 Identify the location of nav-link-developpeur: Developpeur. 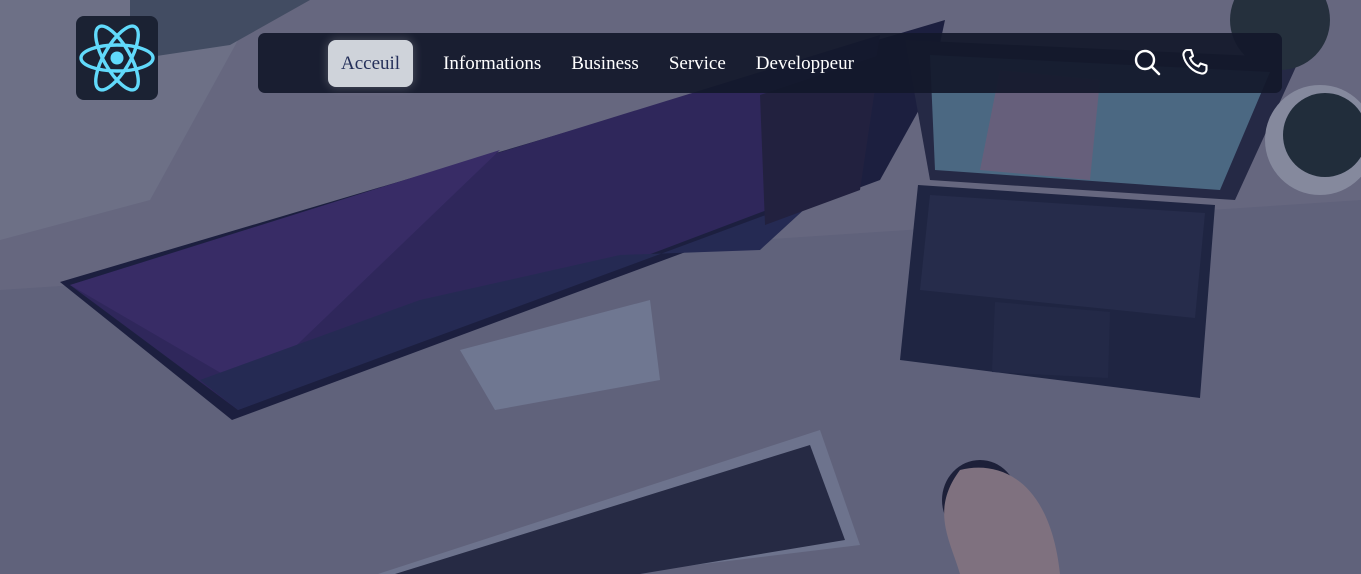
(805, 63).